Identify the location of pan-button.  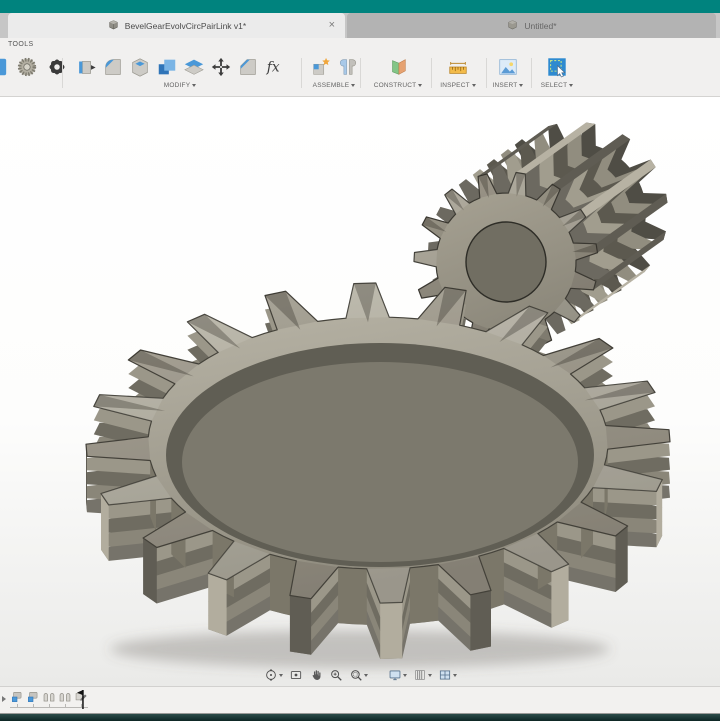
(316, 675).